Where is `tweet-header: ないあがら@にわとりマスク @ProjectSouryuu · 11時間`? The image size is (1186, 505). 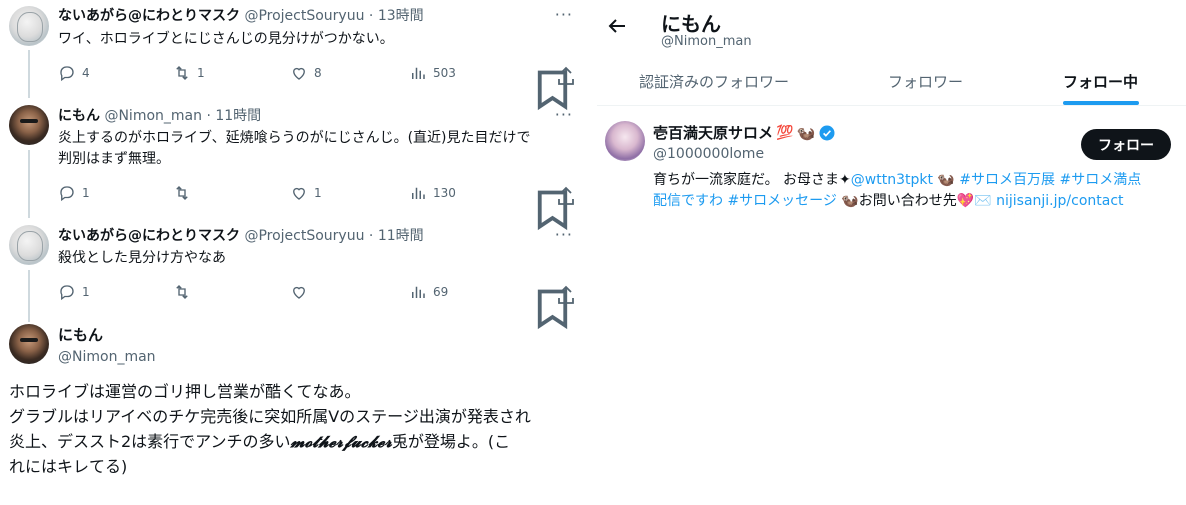 tweet-header: ないあがら@にわとりマスク @ProjectSouryuu · 11時間 is located at coordinates (241, 236).